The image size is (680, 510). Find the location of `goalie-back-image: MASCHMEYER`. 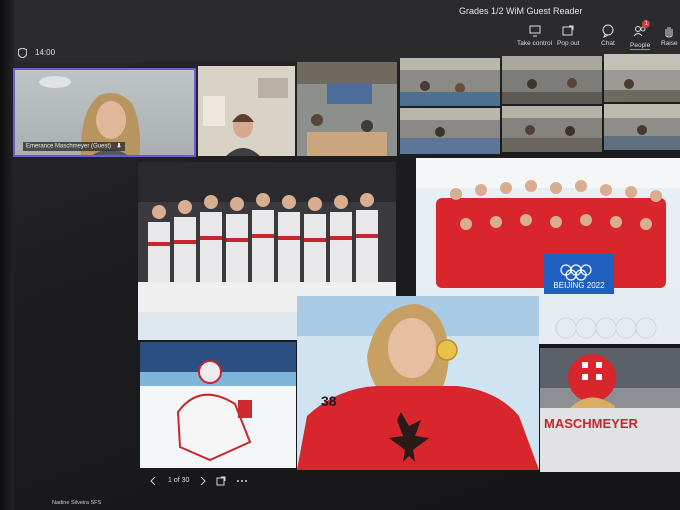

goalie-back-image: MASCHMEYER is located at coordinates (610, 410).